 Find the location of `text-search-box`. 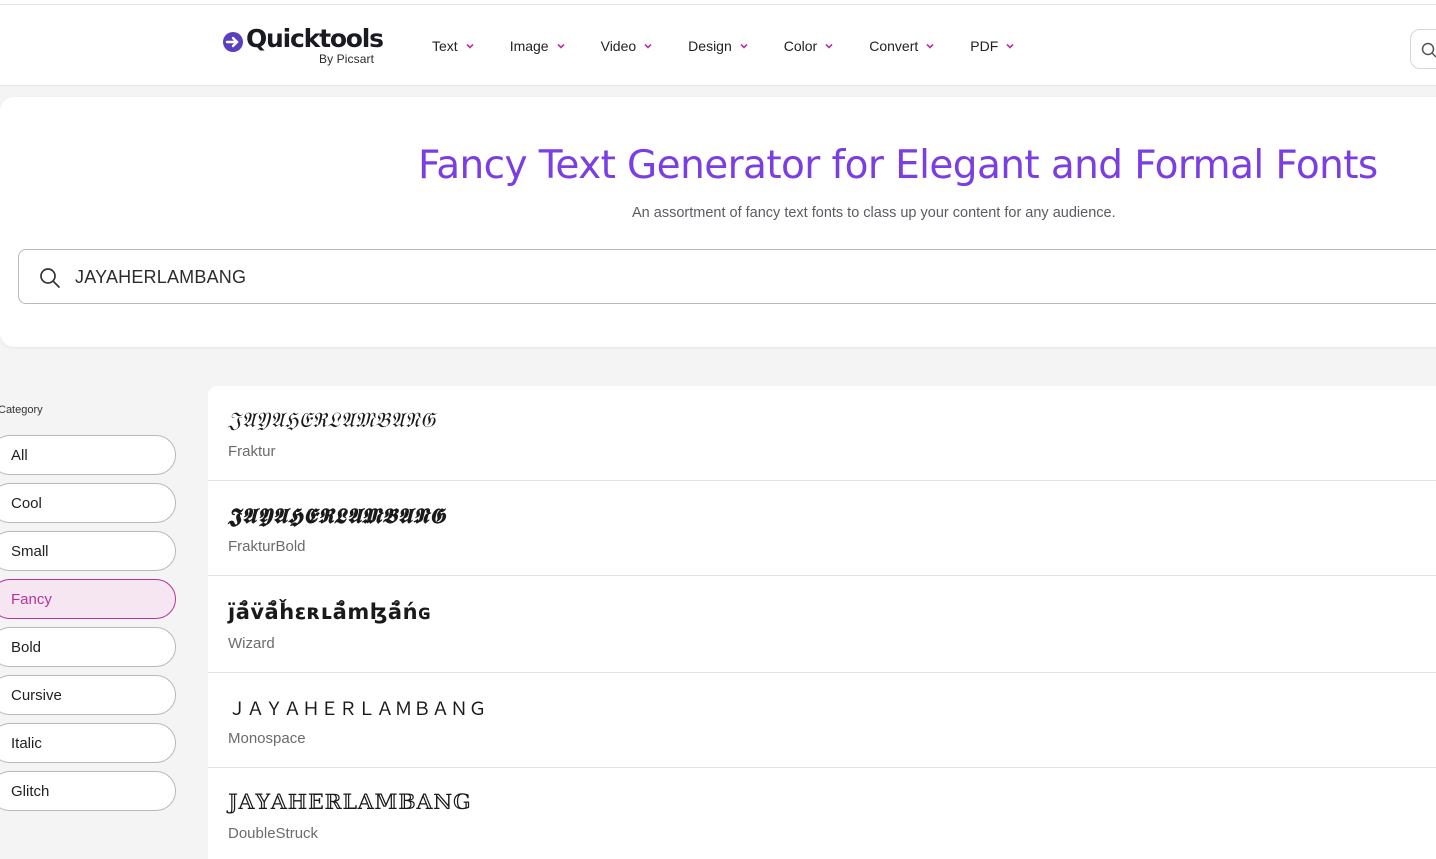

text-search-box is located at coordinates (727, 276).